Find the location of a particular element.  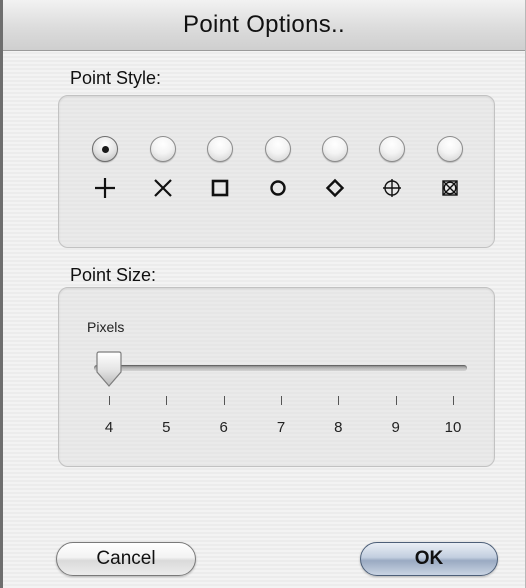

ok-button: OK is located at coordinates (429, 559).